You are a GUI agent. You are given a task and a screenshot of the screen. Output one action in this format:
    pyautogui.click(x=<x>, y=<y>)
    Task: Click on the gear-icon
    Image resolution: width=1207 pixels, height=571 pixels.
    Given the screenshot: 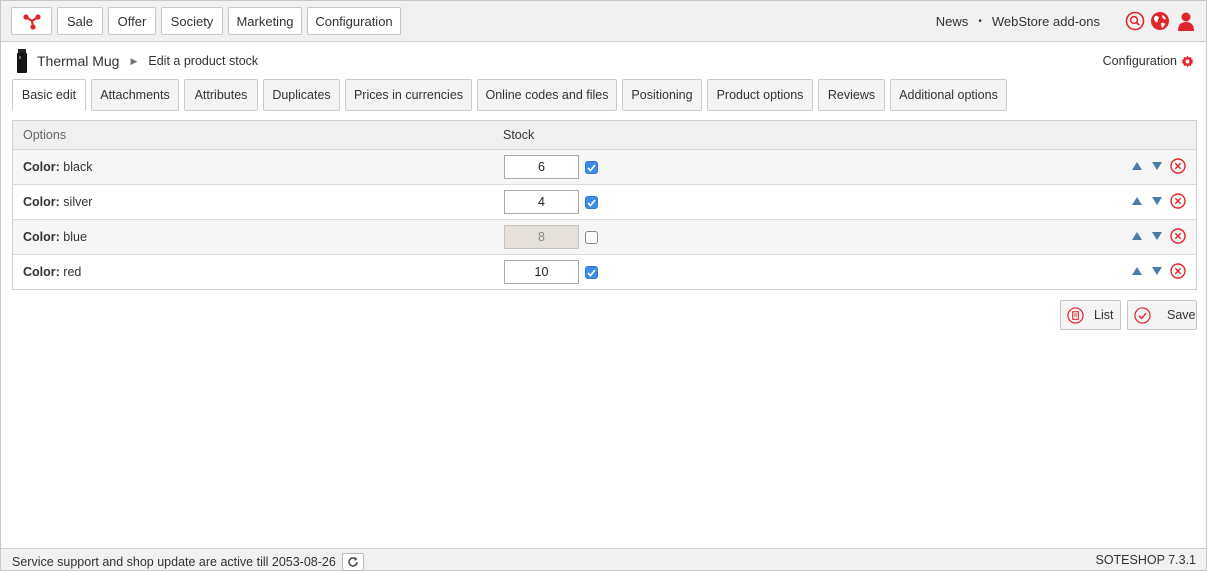 What is the action you would take?
    pyautogui.click(x=1187, y=61)
    